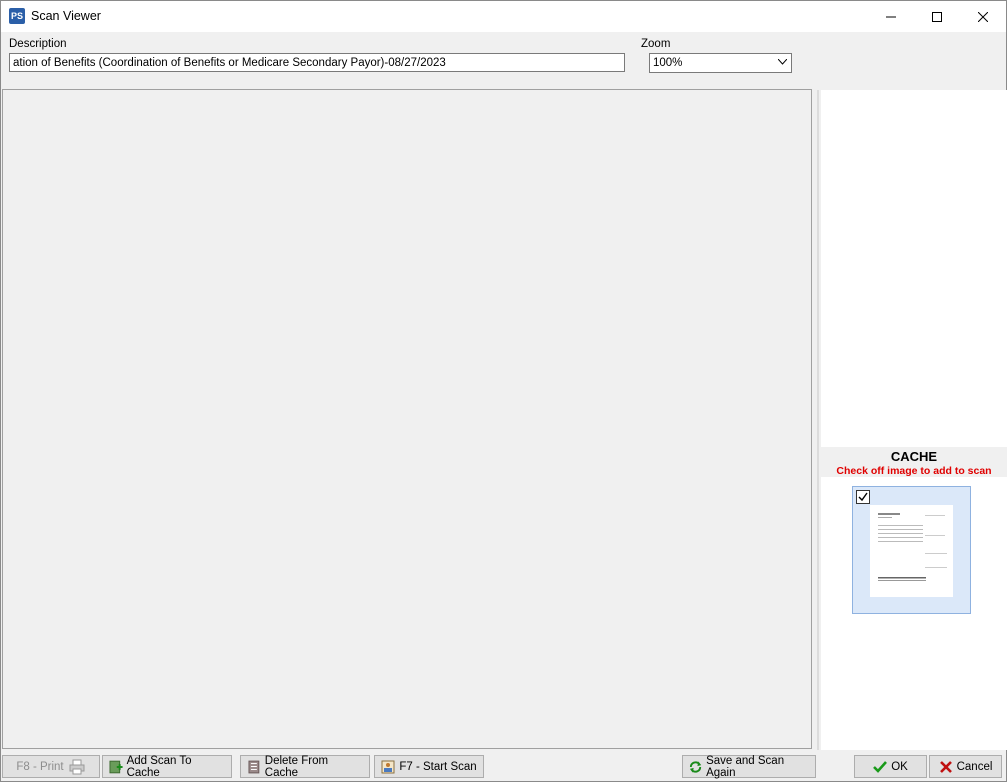  I want to click on add-scan-icon, so click(116, 766).